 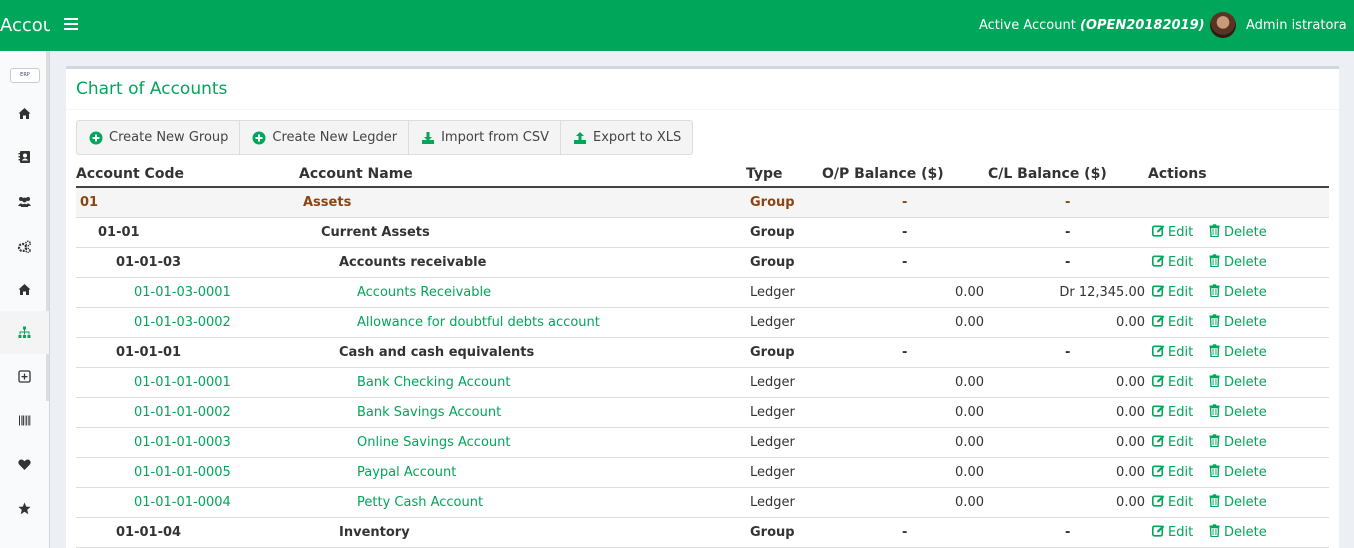 I want to click on app-brand: Accou, so click(x=25, y=25).